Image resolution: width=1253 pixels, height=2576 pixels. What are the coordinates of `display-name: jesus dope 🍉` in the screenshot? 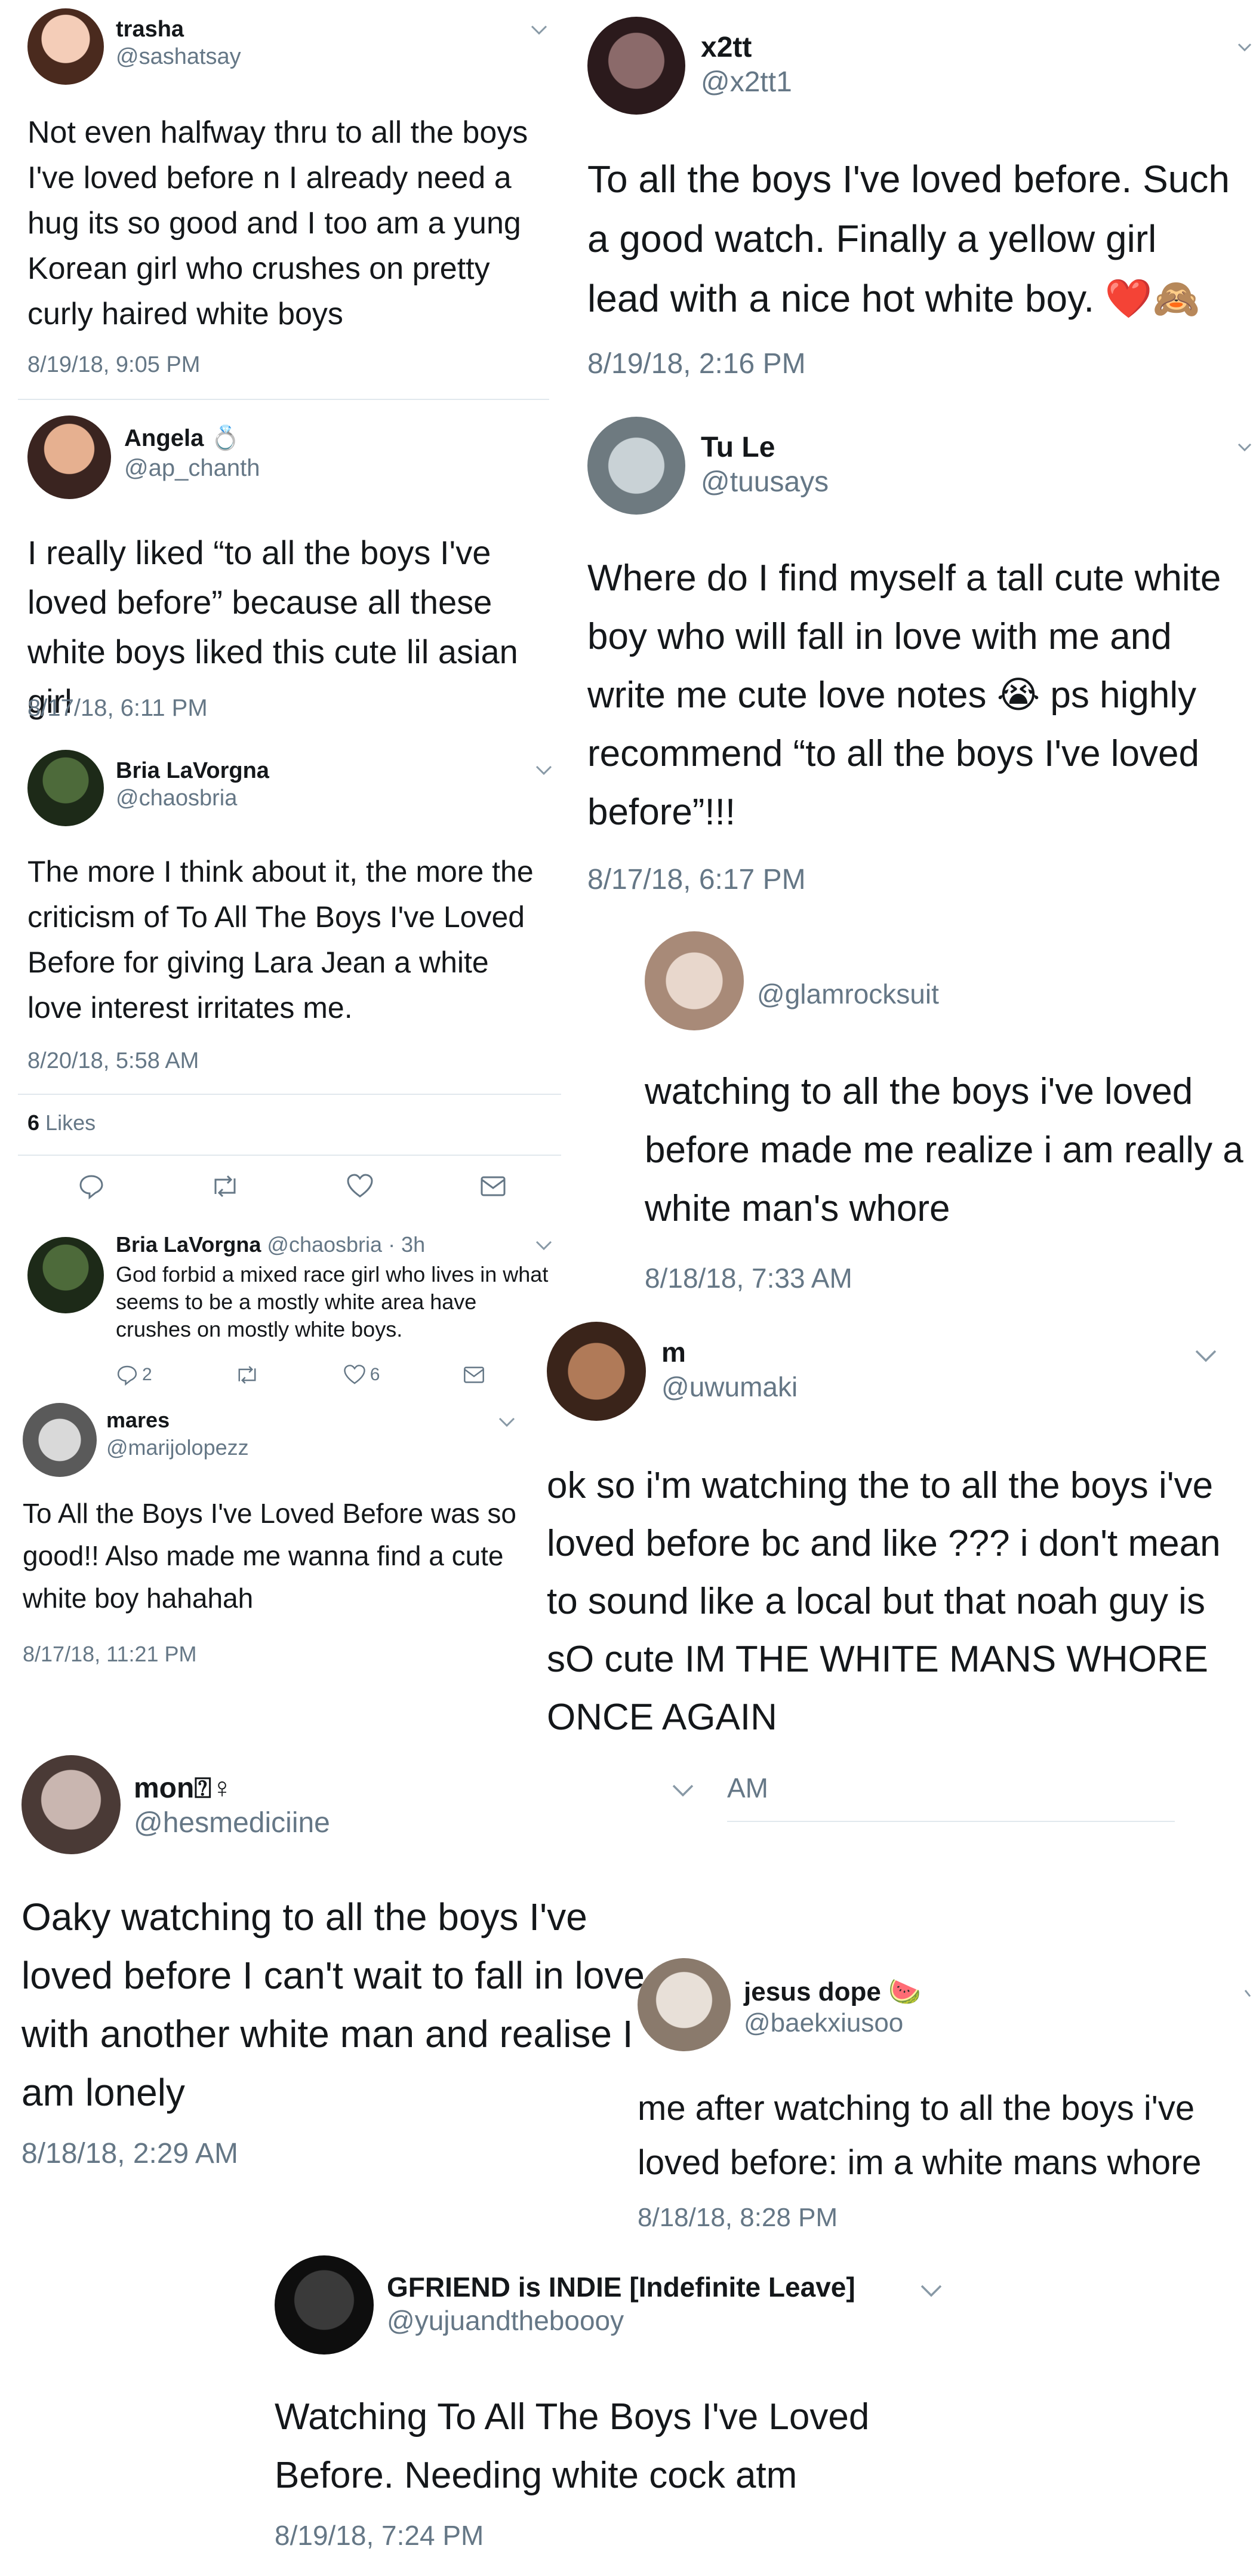 It's located at (832, 1991).